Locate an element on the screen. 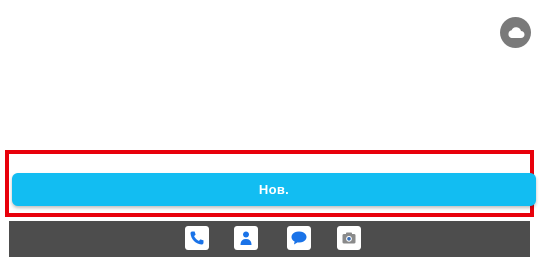 The width and height of the screenshot is (539, 257). phone-app-button is located at coordinates (197, 238).